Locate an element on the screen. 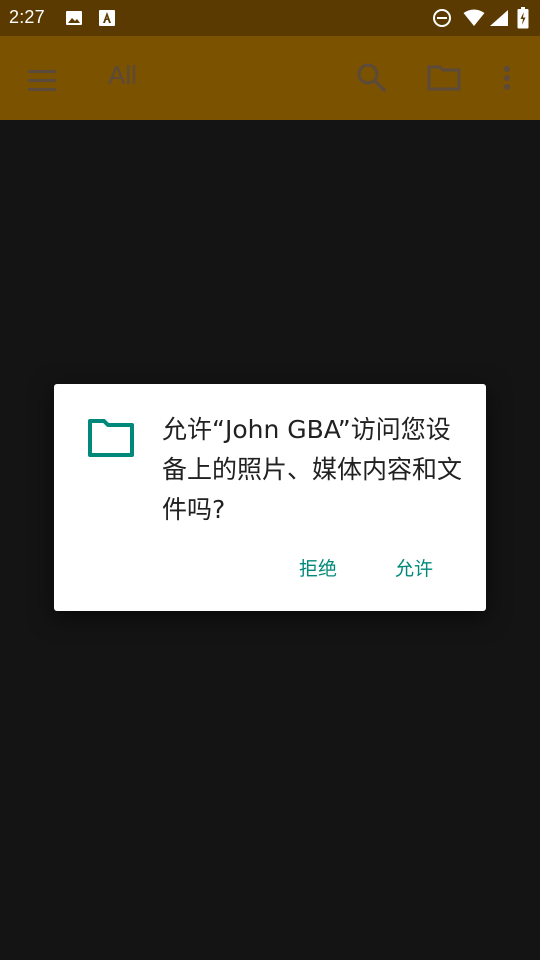 Image resolution: width=540 pixels, height=960 pixels. page-title: All is located at coordinates (122, 75).